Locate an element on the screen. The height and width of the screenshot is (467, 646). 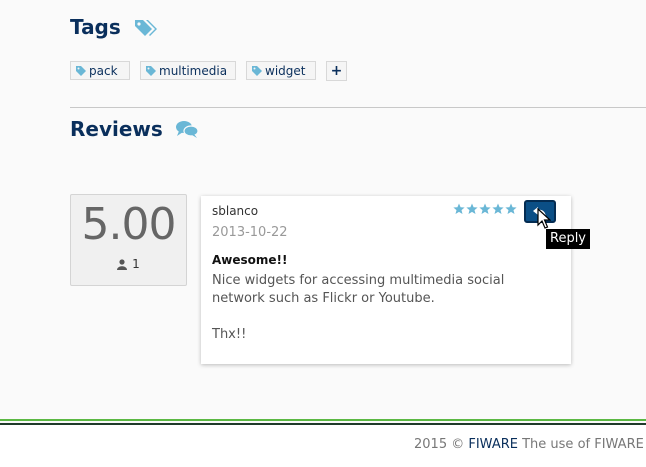
reviews-title: Reviews is located at coordinates (116, 129).